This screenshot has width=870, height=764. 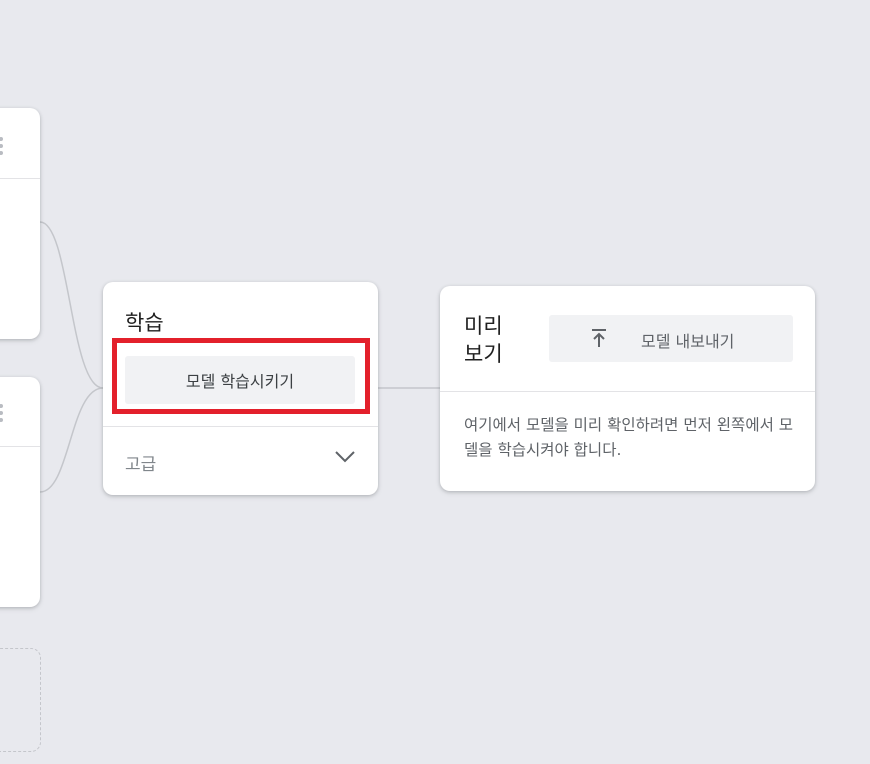 I want to click on connector-line-bottom, so click(x=71, y=440).